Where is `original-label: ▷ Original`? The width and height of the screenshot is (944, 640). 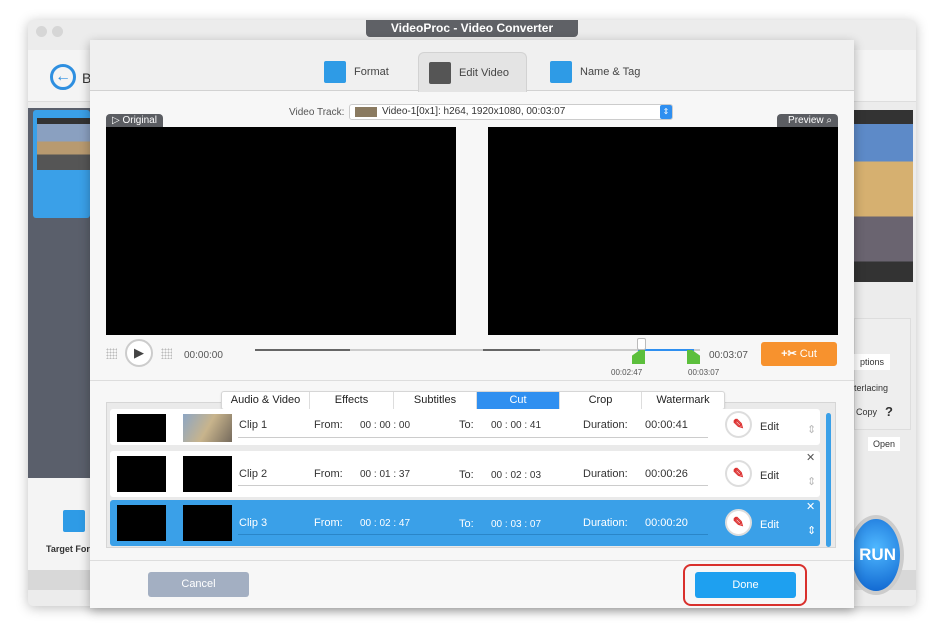 original-label: ▷ Original is located at coordinates (134, 120).